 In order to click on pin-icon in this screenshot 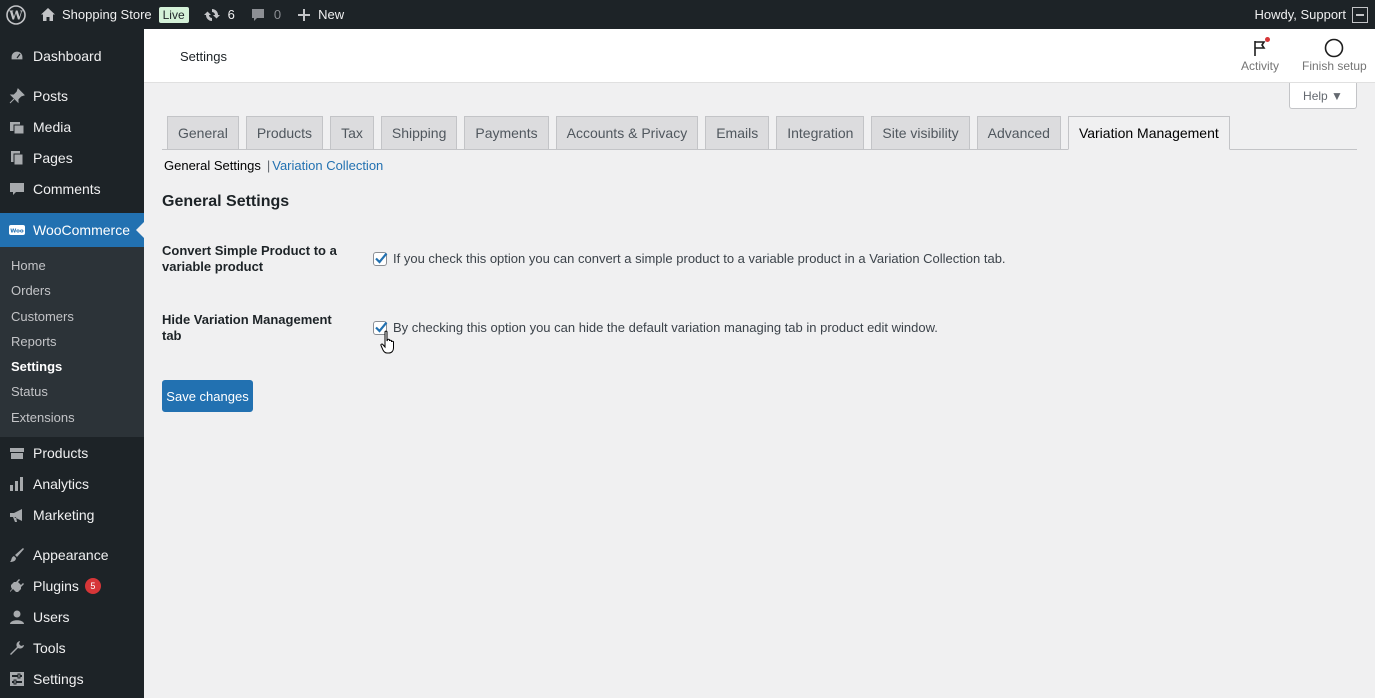, I will do `click(17, 96)`.